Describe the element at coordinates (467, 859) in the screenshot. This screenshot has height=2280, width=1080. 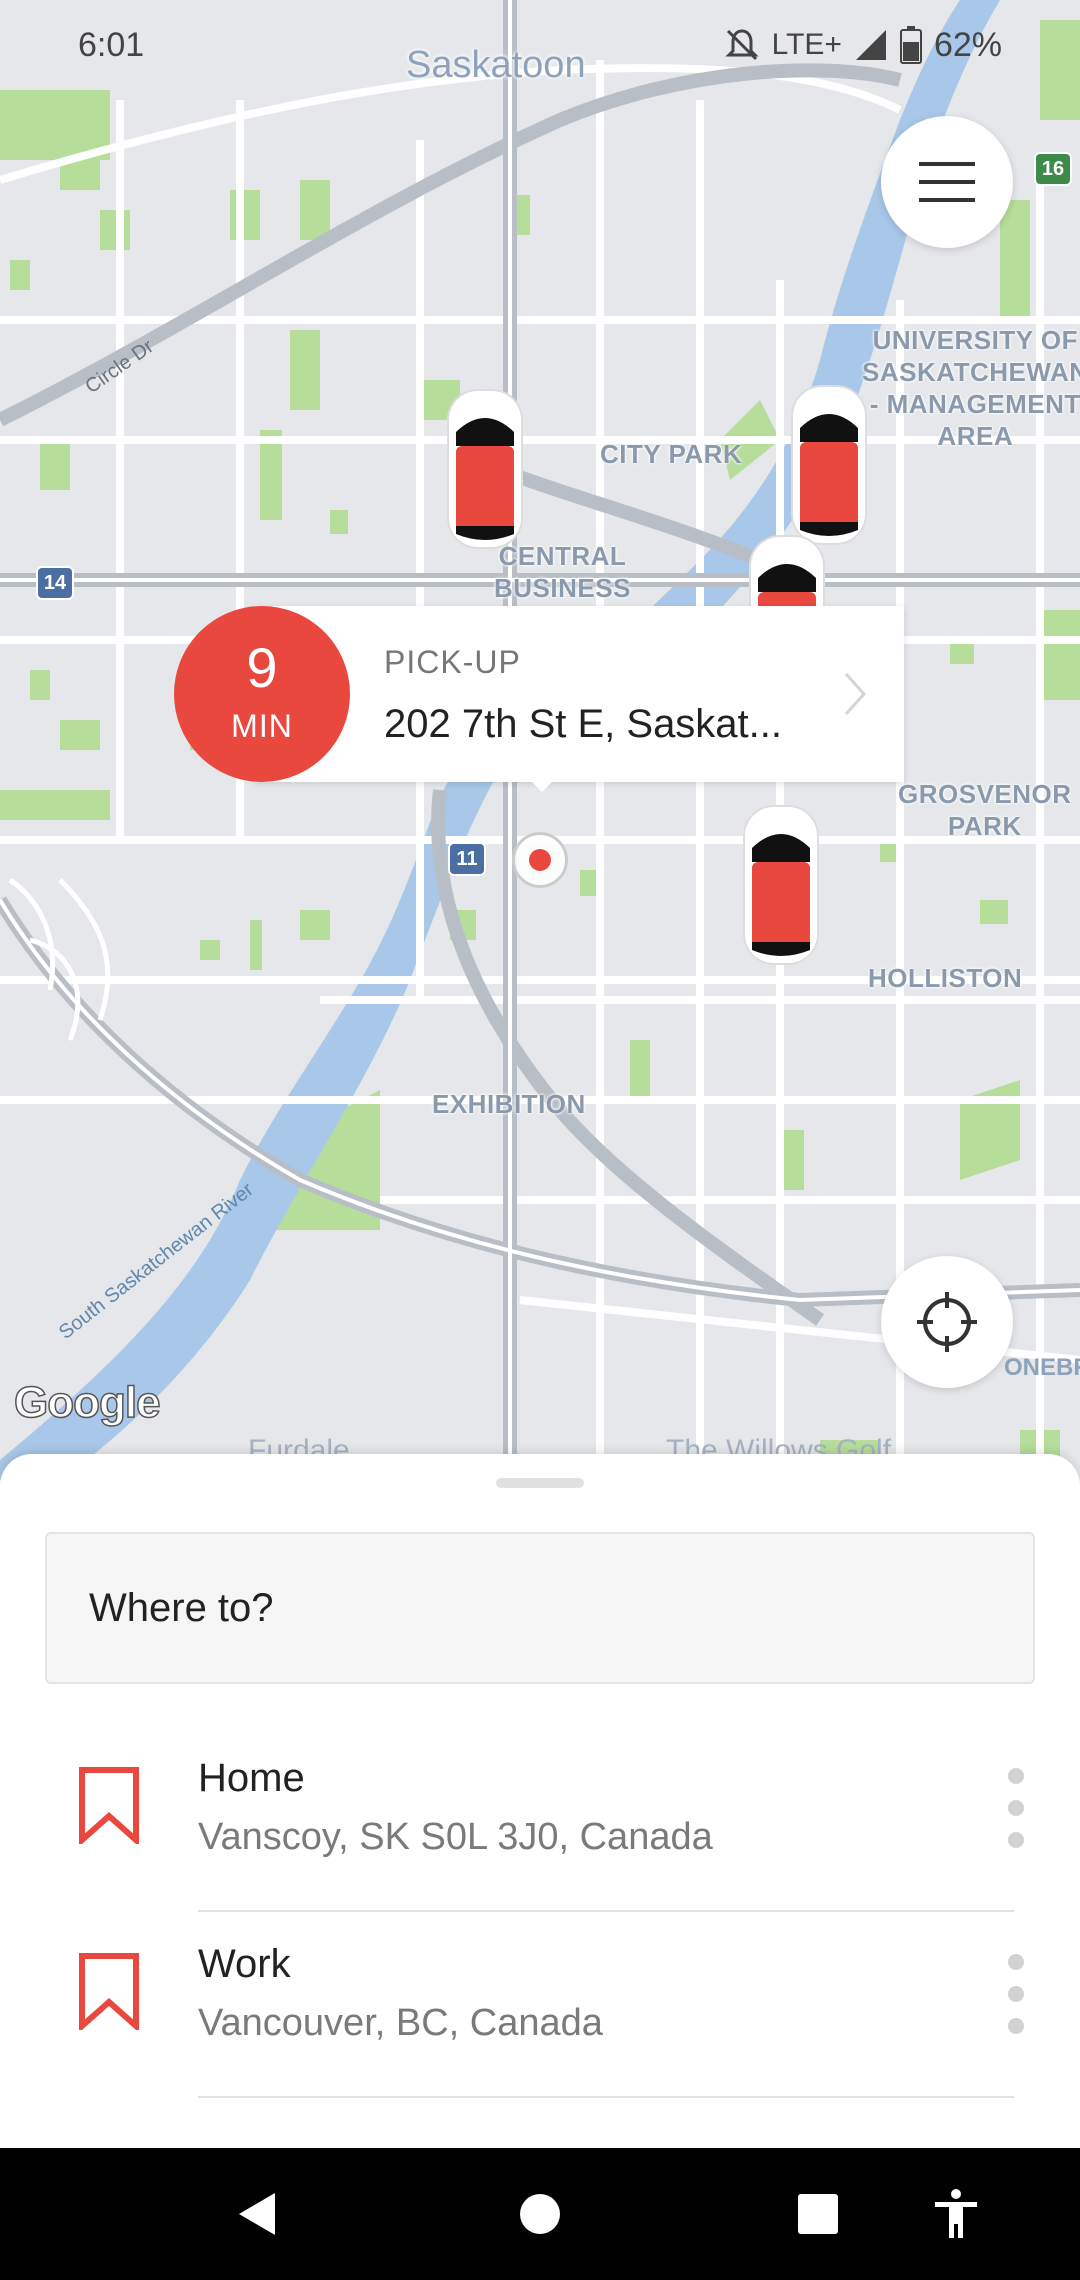
I see `highway-shield: 11` at that location.